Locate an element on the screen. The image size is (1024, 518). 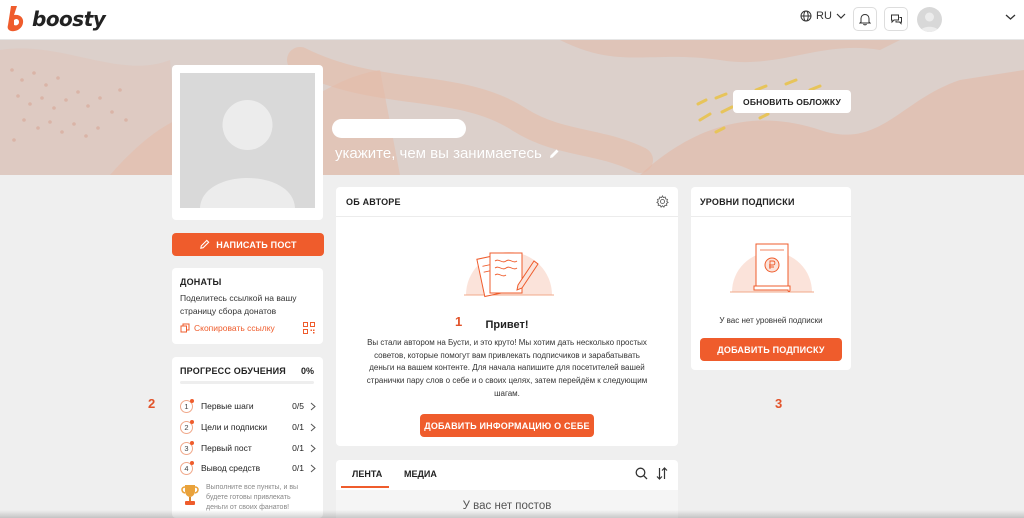
step-label: Цели и подписки is located at coordinates (234, 427).